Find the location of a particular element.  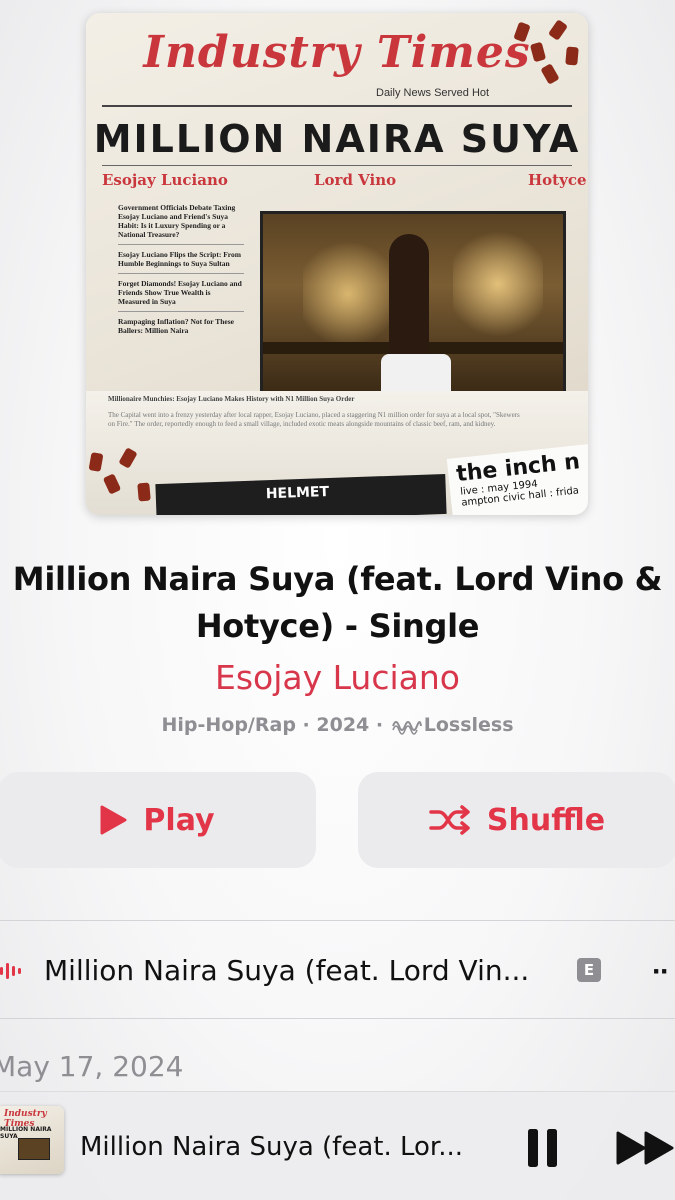

praying-hands-photo is located at coordinates (413, 303).